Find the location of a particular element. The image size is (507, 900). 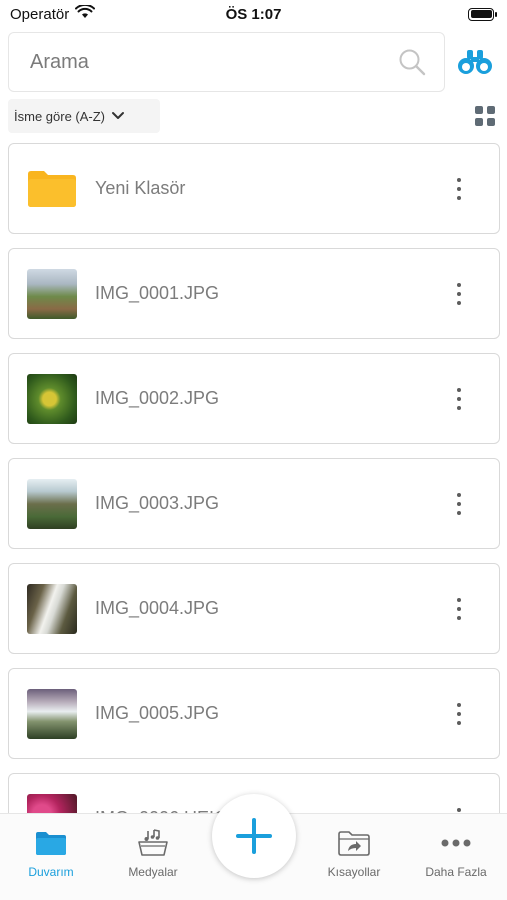

list-item: IMG_0002.JPG is located at coordinates (254, 398).